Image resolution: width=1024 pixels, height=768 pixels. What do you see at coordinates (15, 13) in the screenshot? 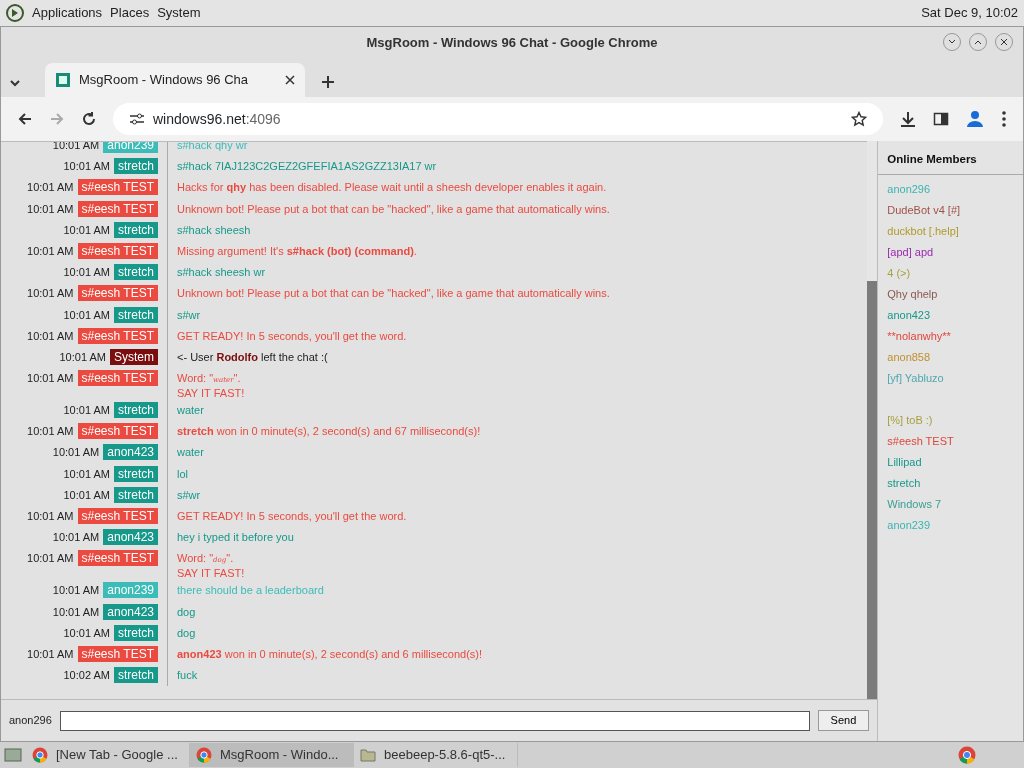
I see `logo-icon` at bounding box center [15, 13].